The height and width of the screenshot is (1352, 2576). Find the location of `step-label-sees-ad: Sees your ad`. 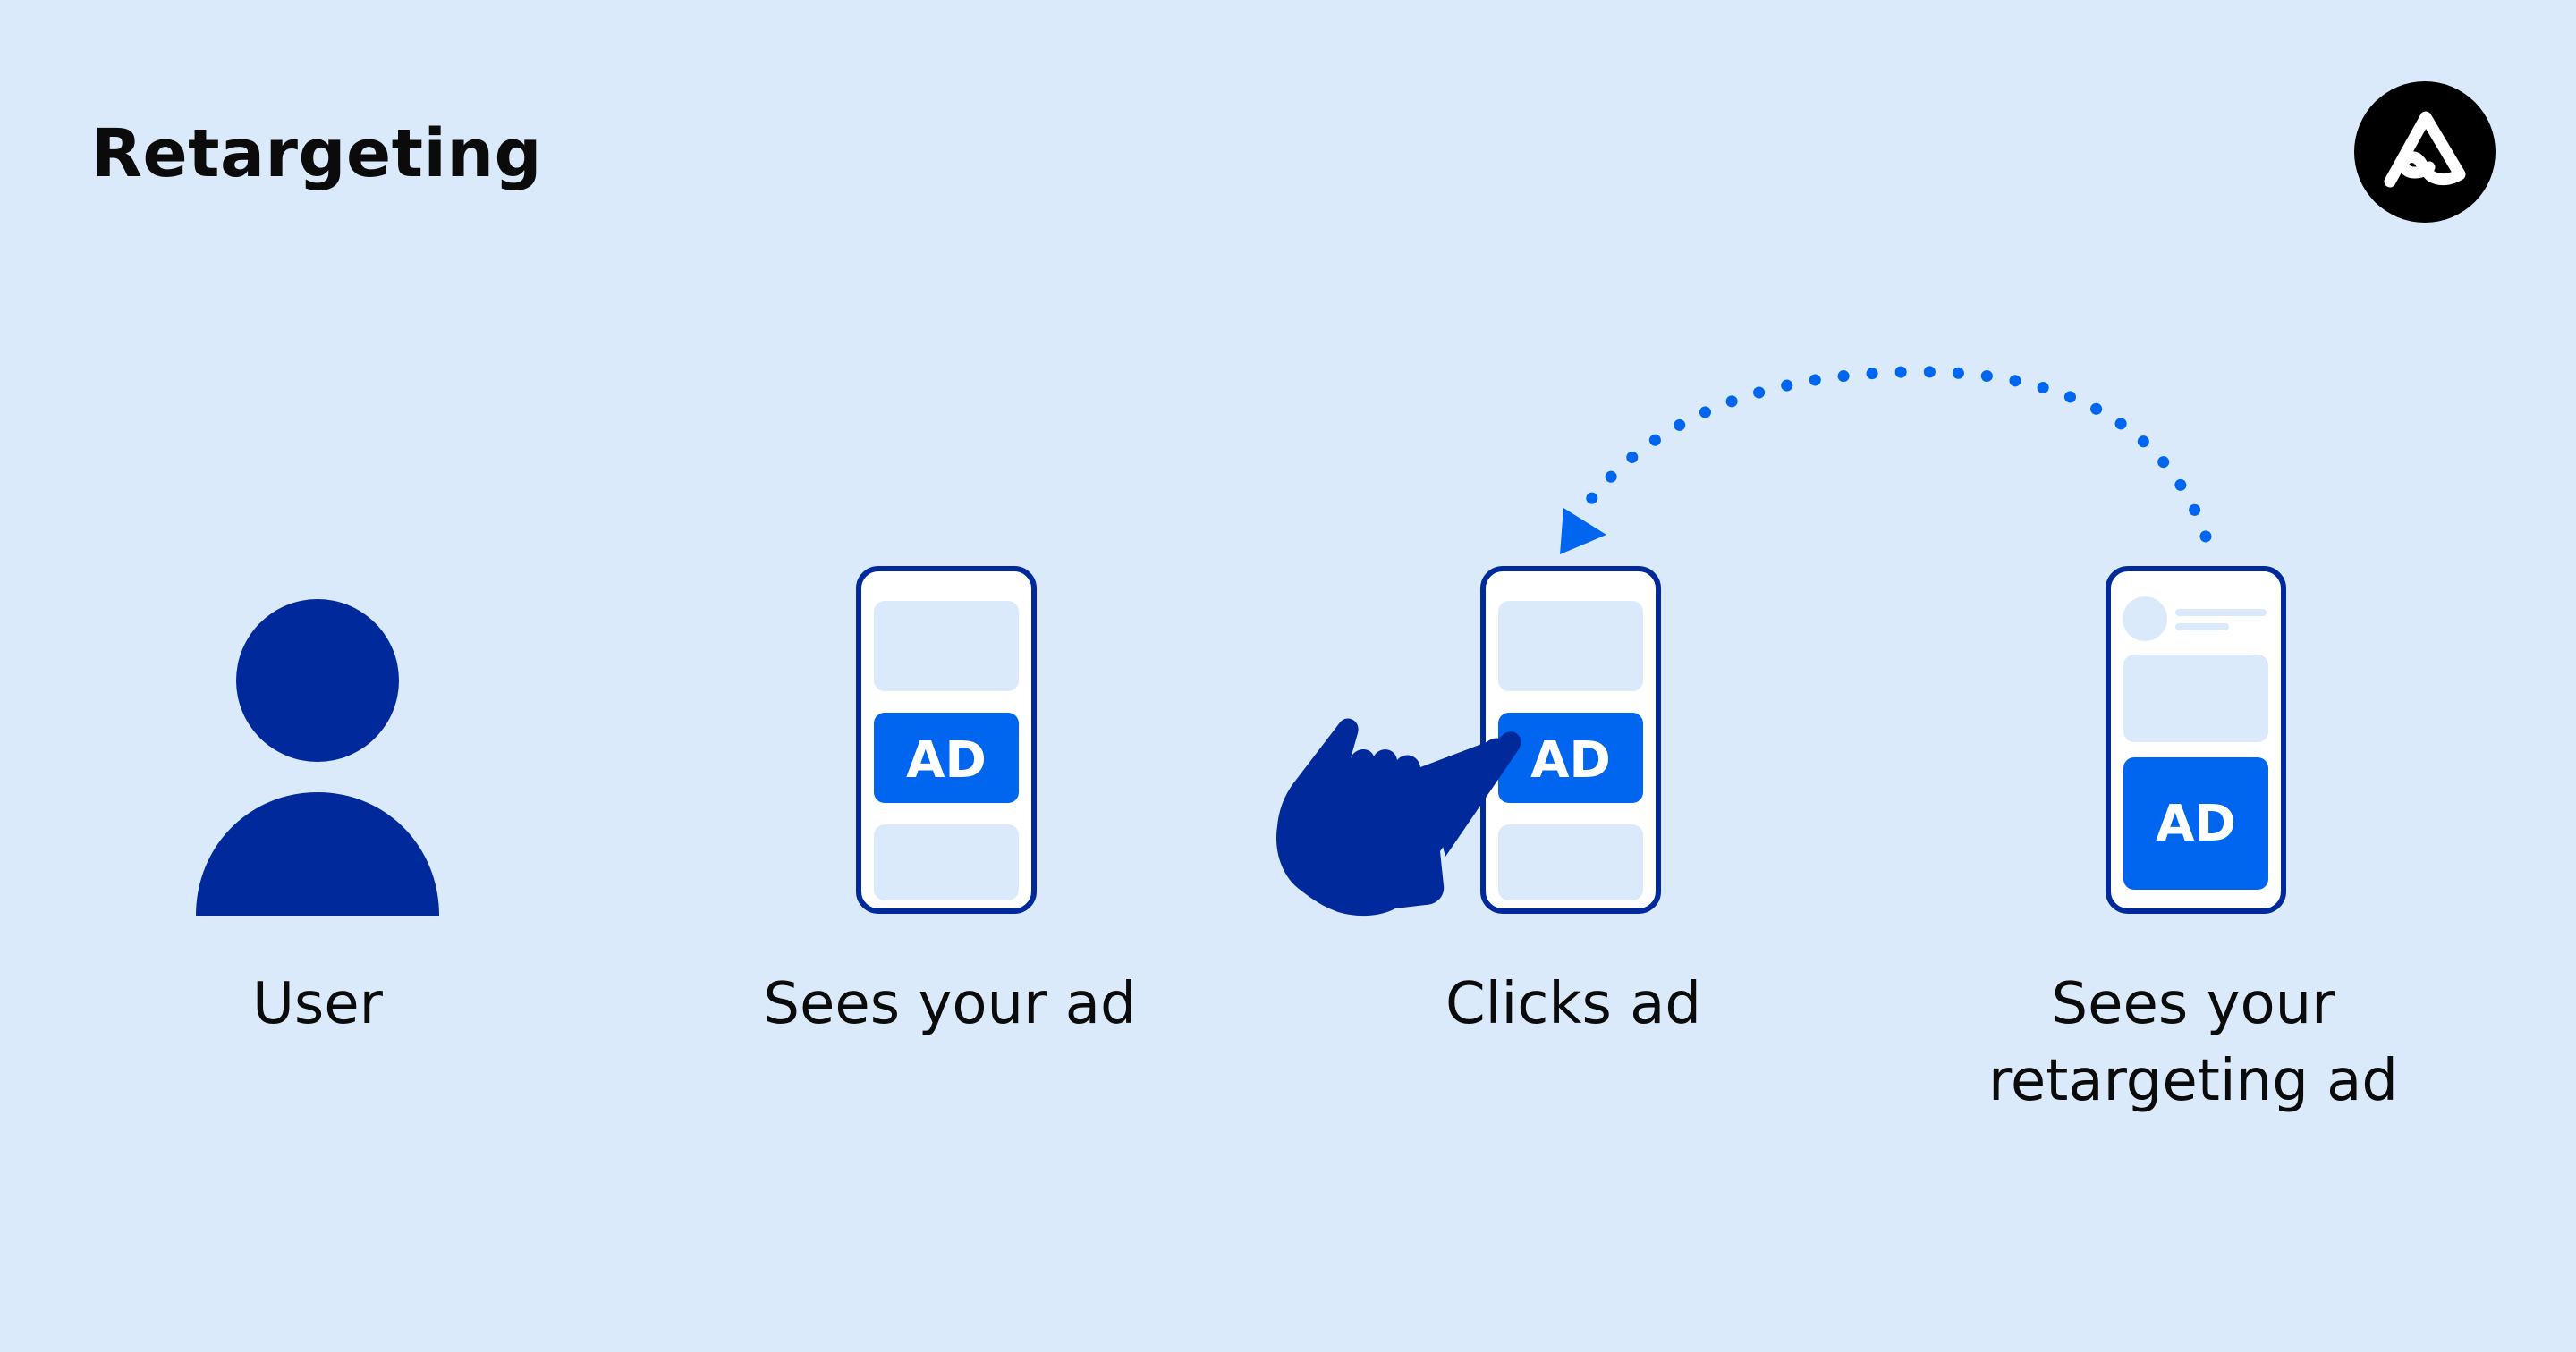

step-label-sees-ad: Sees your ad is located at coordinates (950, 1004).